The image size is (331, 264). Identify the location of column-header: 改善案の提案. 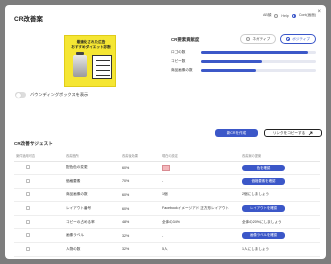
(280, 156).